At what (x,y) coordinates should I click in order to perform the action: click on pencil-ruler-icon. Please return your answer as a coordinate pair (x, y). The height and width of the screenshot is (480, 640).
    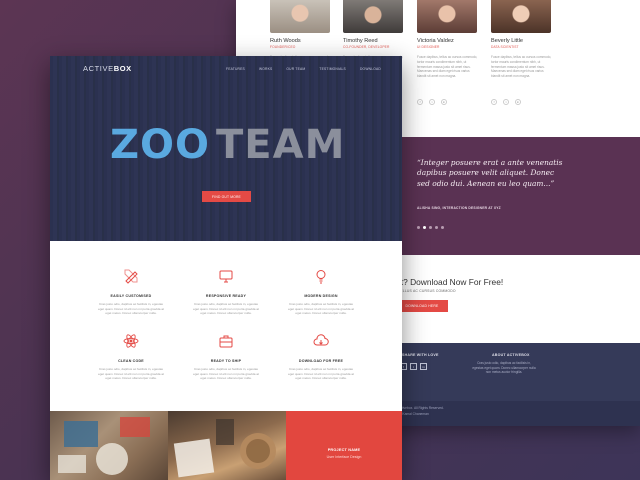
    Looking at the image, I should click on (131, 276).